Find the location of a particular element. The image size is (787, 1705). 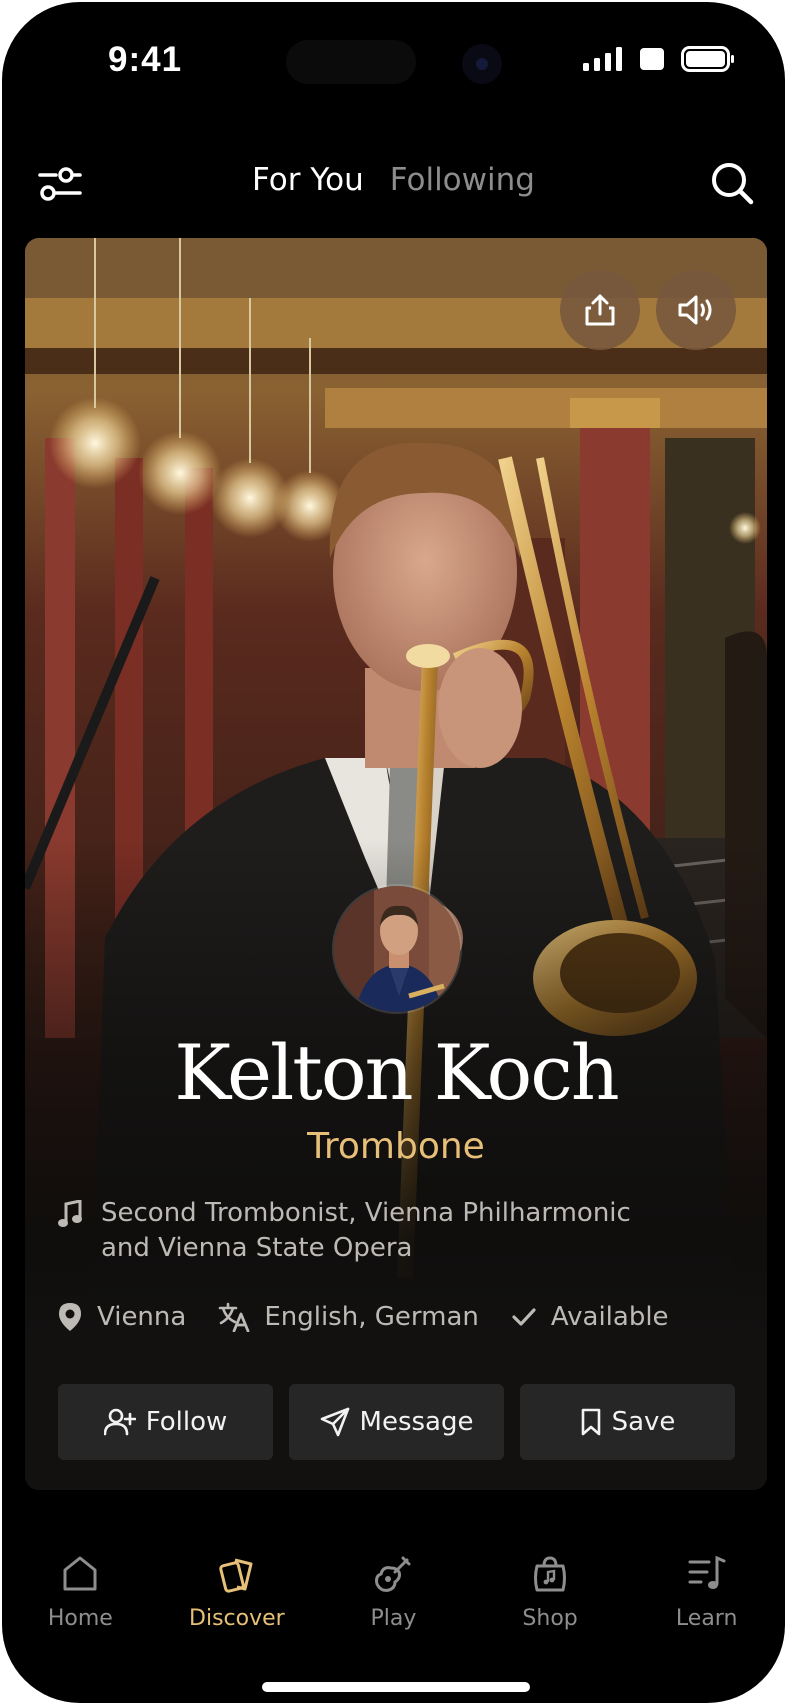

follow-button: Follow is located at coordinates (165, 1422).